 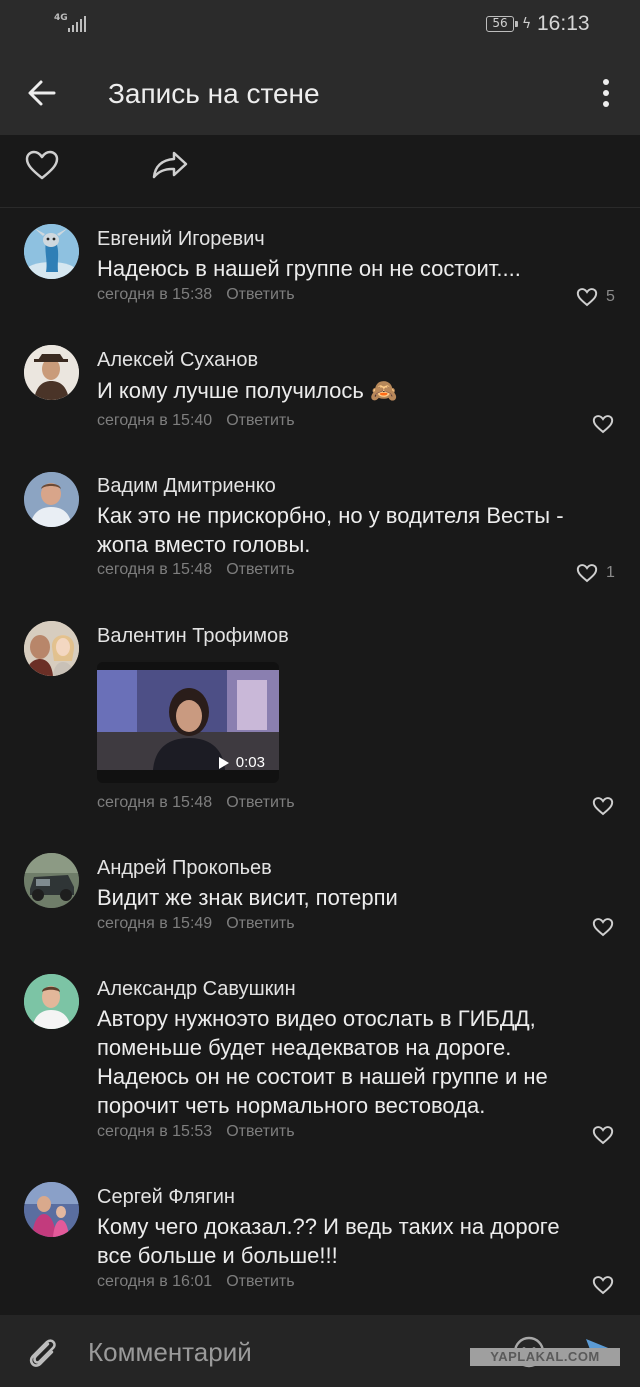 What do you see at coordinates (196, 989) in the screenshot?
I see `comment-author: Александр Савушкин` at bounding box center [196, 989].